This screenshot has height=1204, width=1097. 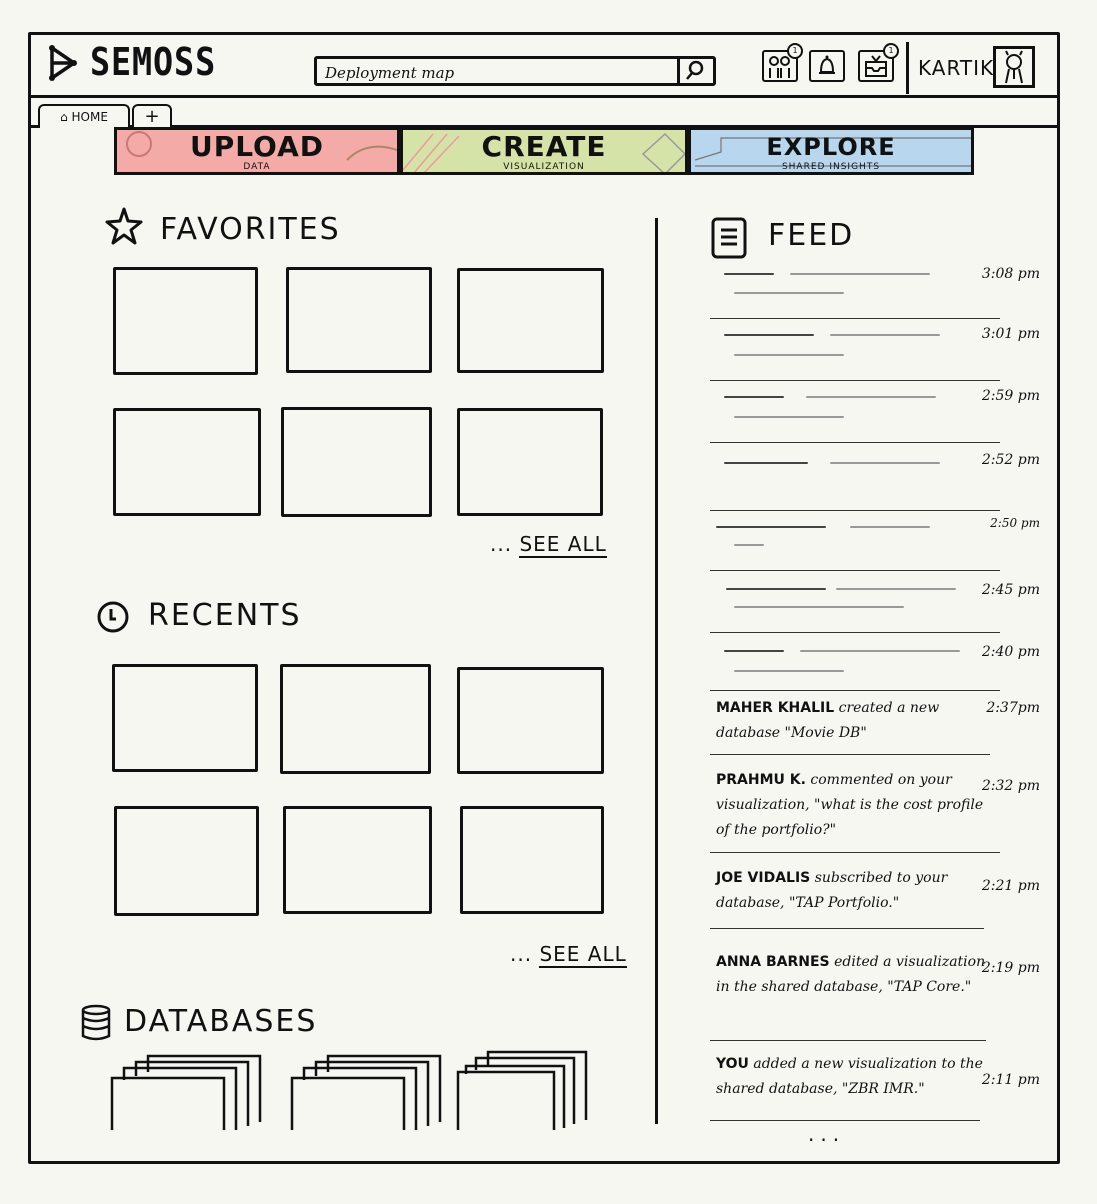 I want to click on feed-time: 2:19 pm, so click(x=1010, y=968).